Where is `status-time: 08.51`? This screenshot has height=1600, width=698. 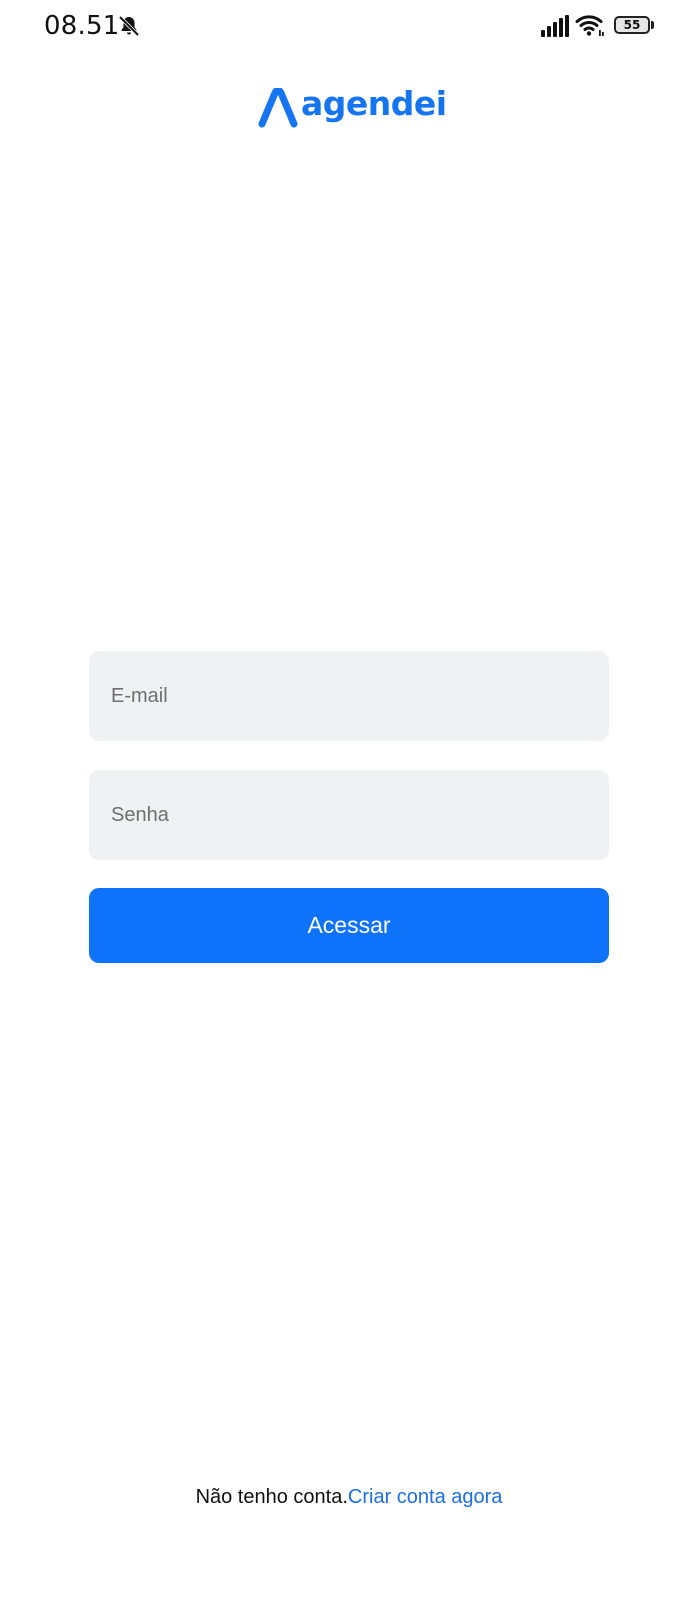
status-time: 08.51 is located at coordinates (82, 26).